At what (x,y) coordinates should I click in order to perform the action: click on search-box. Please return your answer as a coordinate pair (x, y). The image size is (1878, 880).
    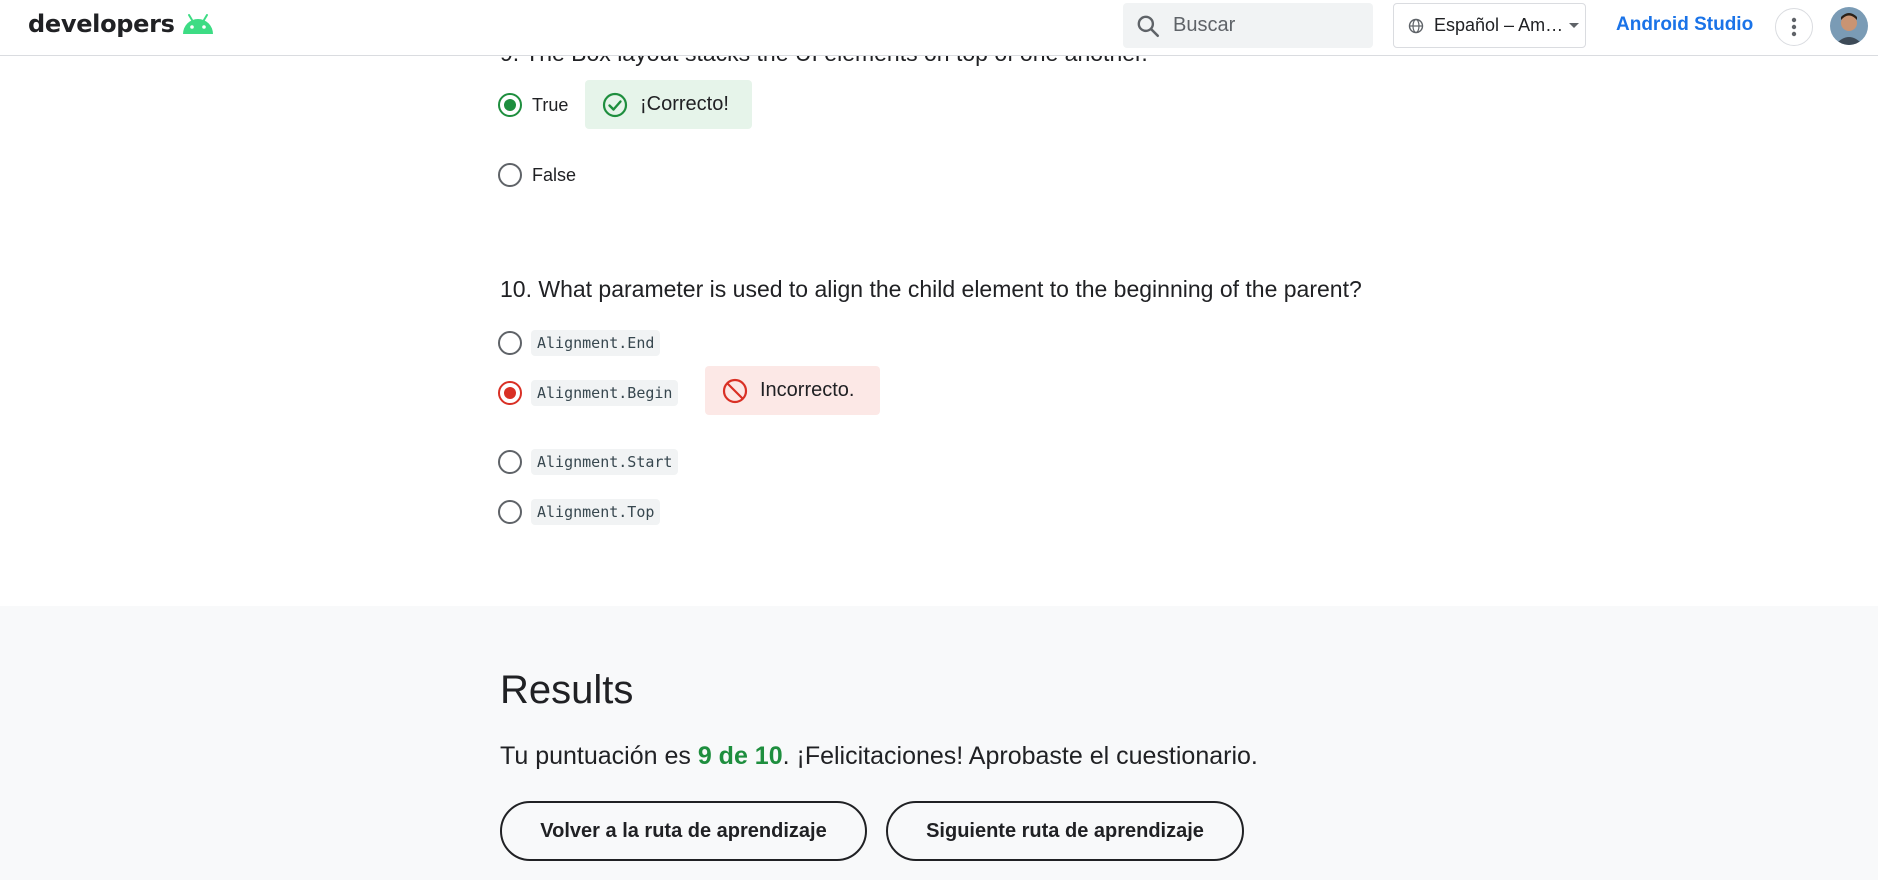
    Looking at the image, I should click on (1248, 25).